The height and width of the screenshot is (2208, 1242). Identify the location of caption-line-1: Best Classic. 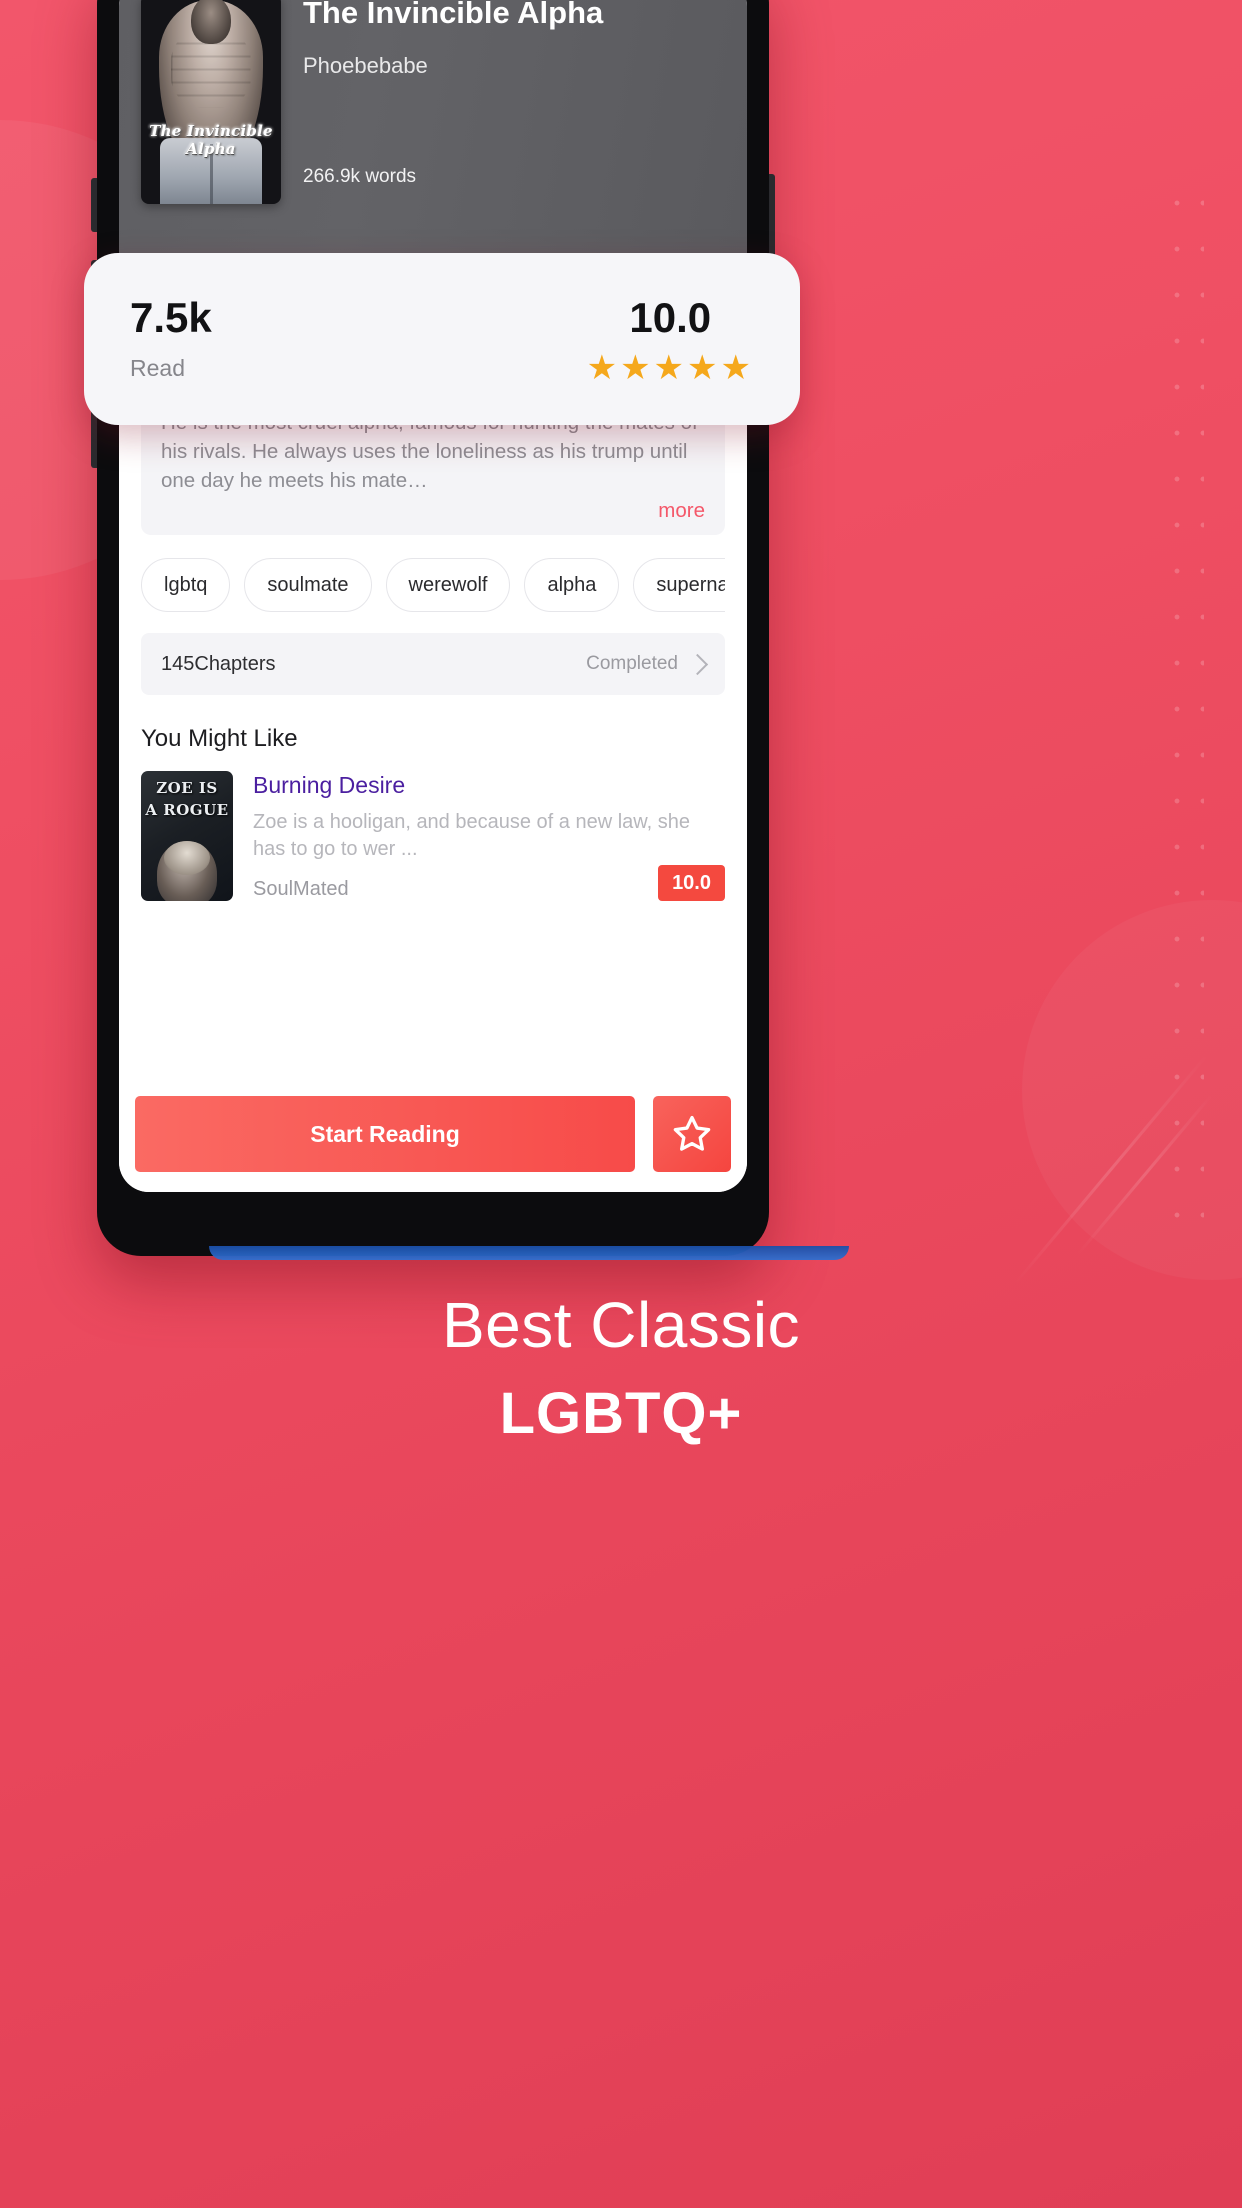
(621, 1325).